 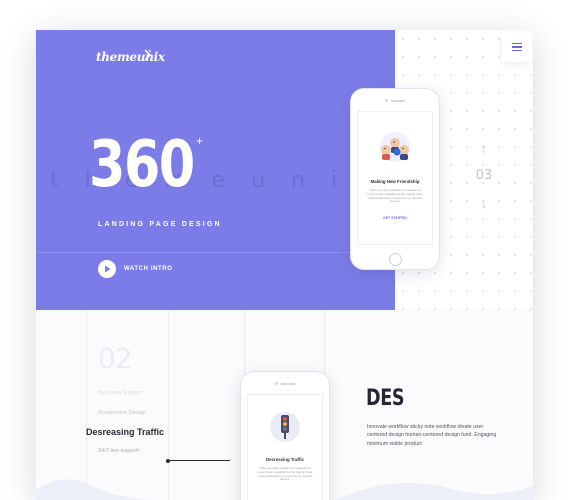 What do you see at coordinates (131, 451) in the screenshot?
I see `menu-item-live-support: 24/7 live support` at bounding box center [131, 451].